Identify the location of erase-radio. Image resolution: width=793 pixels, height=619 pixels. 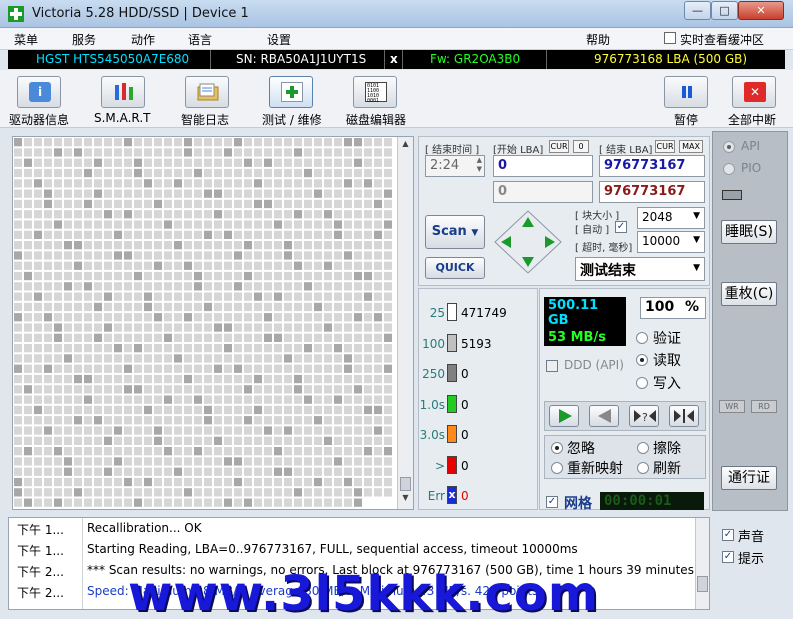
(643, 448).